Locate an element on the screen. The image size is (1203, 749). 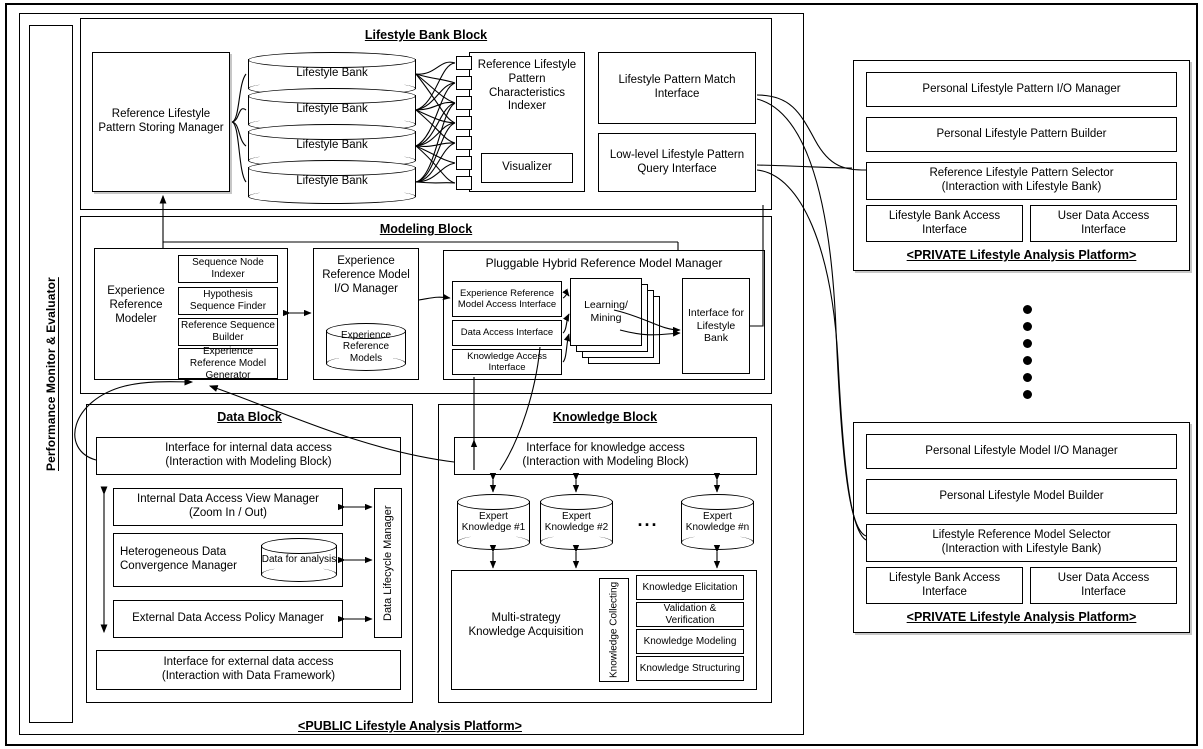
knowledge-elicitation: Knowledge Elicitation is located at coordinates (690, 587).